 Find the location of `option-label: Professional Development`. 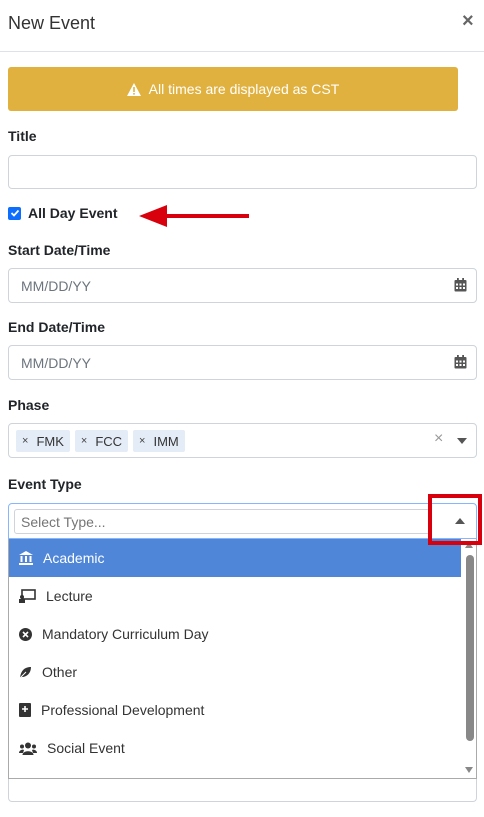

option-label: Professional Development is located at coordinates (123, 710).